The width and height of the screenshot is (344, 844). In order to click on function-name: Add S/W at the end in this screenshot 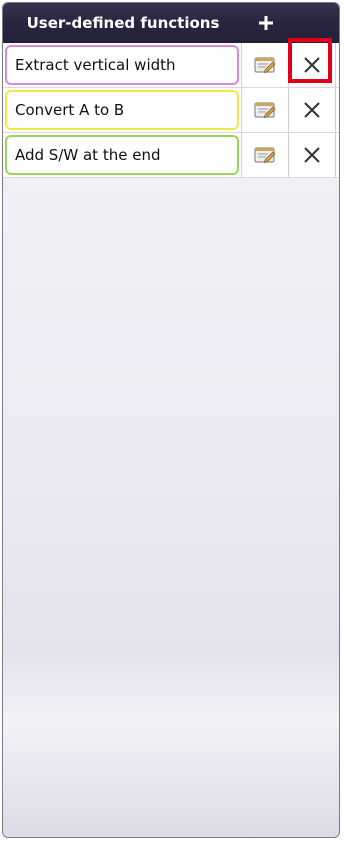, I will do `click(122, 155)`.